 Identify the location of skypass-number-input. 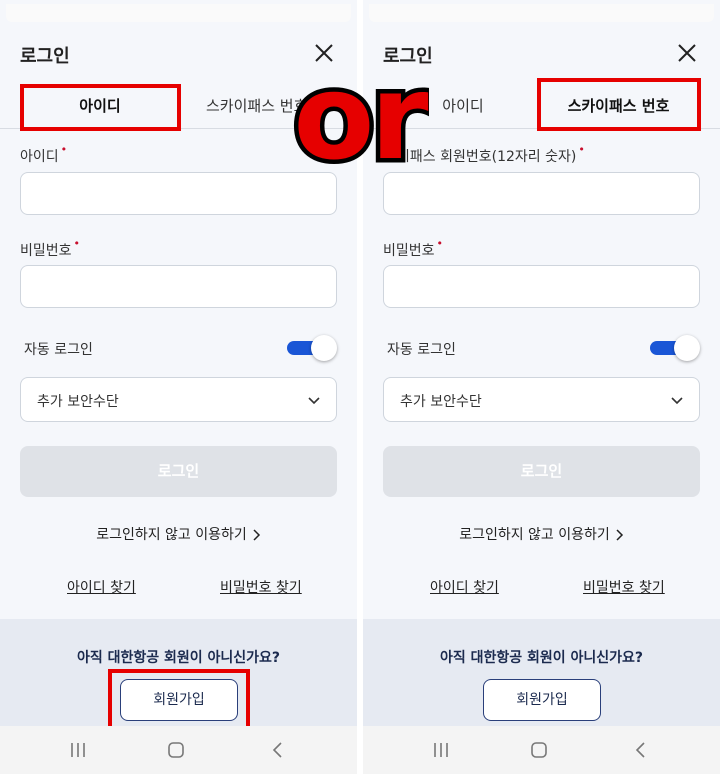
(541, 193).